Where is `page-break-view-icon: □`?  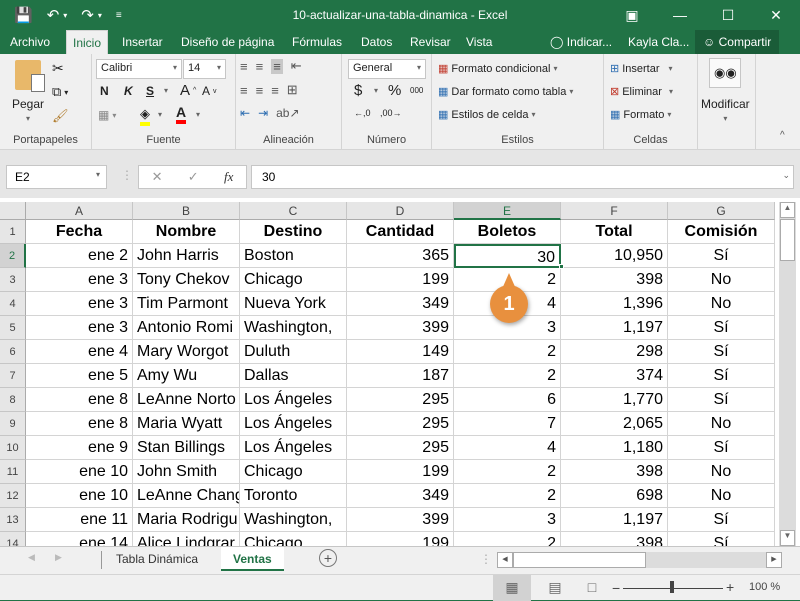
page-break-view-icon: □ is located at coordinates (592, 588).